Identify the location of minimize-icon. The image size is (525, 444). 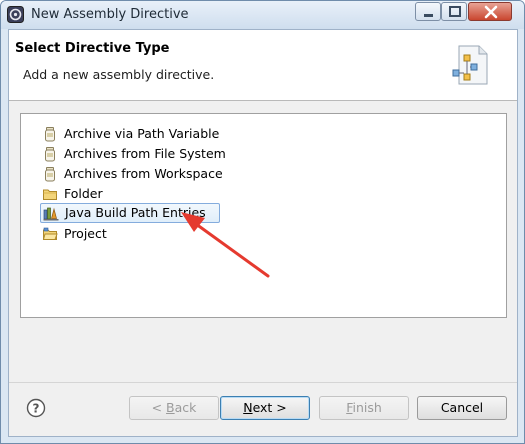
(428, 15).